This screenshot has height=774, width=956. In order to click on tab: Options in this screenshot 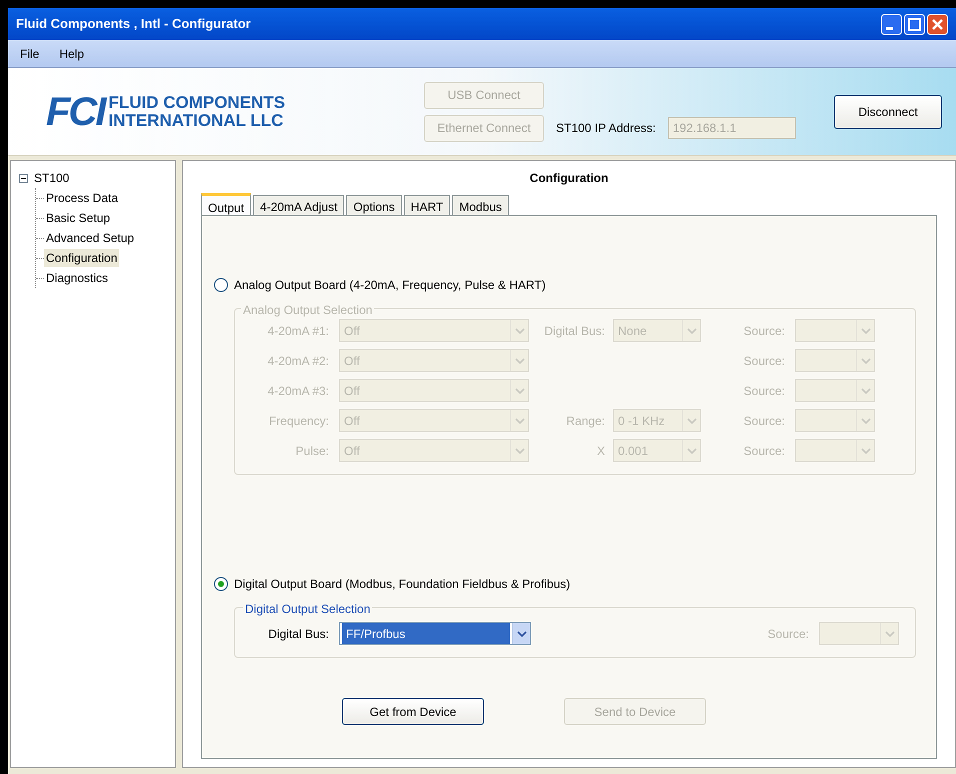, I will do `click(374, 205)`.